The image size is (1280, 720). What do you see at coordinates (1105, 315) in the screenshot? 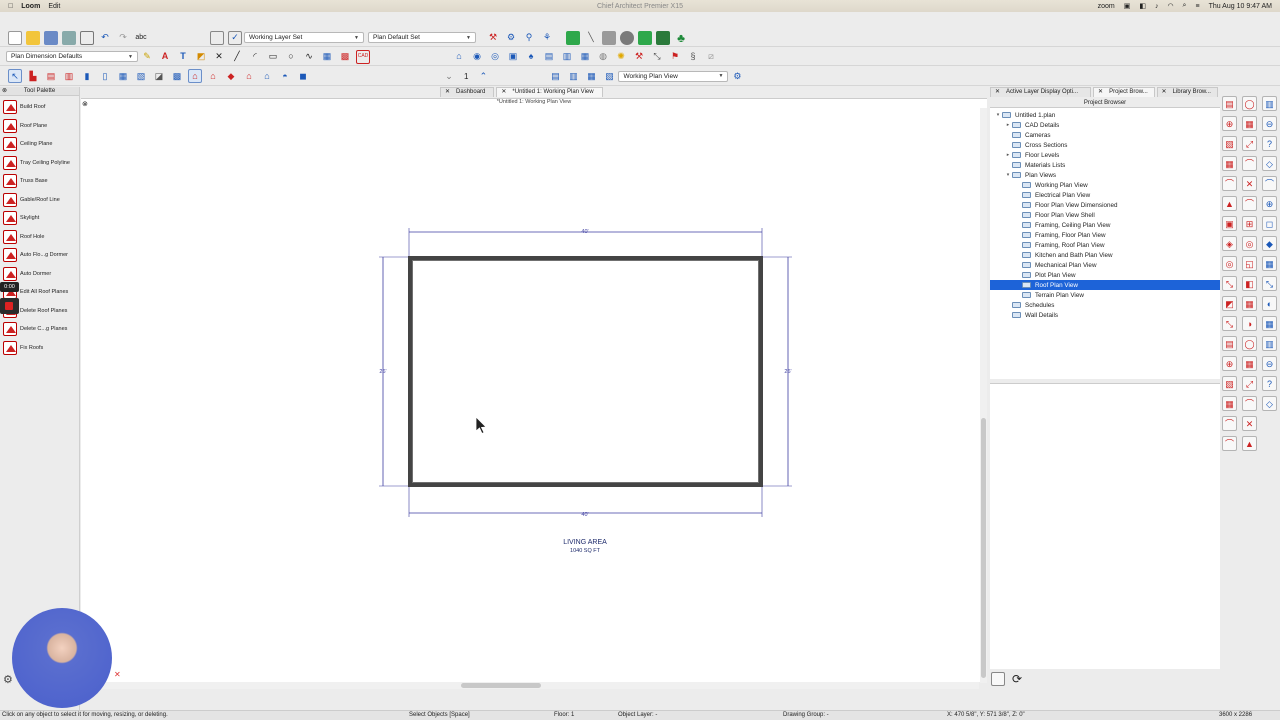
I see `tree-item: Wall Details` at bounding box center [1105, 315].